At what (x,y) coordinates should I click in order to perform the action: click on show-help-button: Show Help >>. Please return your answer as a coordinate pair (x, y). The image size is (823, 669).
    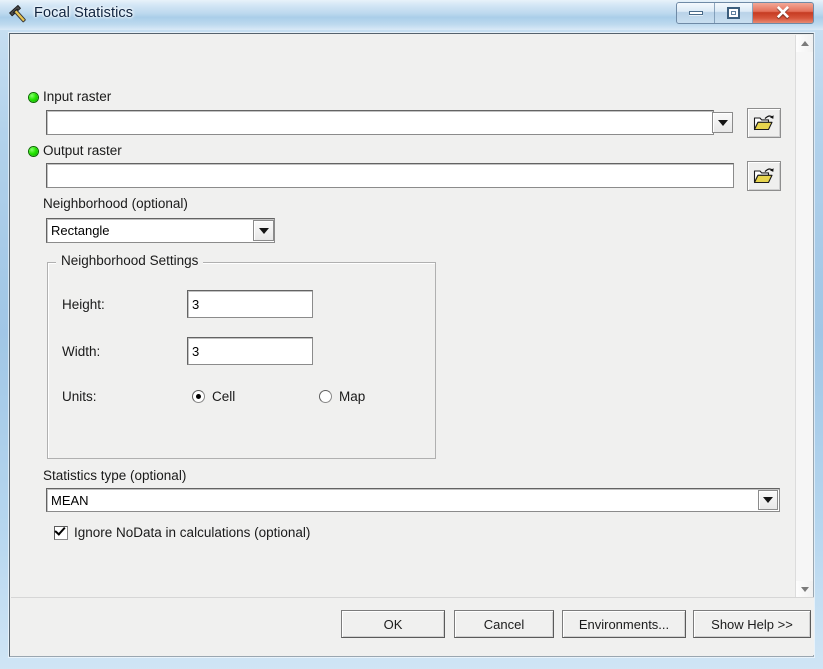
    Looking at the image, I should click on (752, 624).